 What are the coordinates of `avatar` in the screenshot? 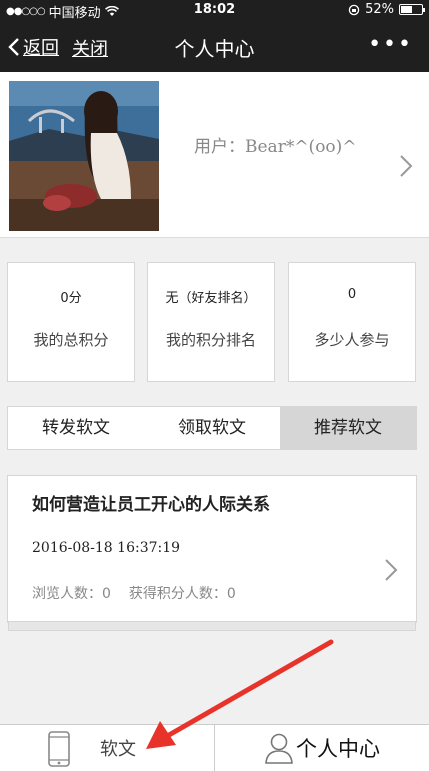 It's located at (84, 156).